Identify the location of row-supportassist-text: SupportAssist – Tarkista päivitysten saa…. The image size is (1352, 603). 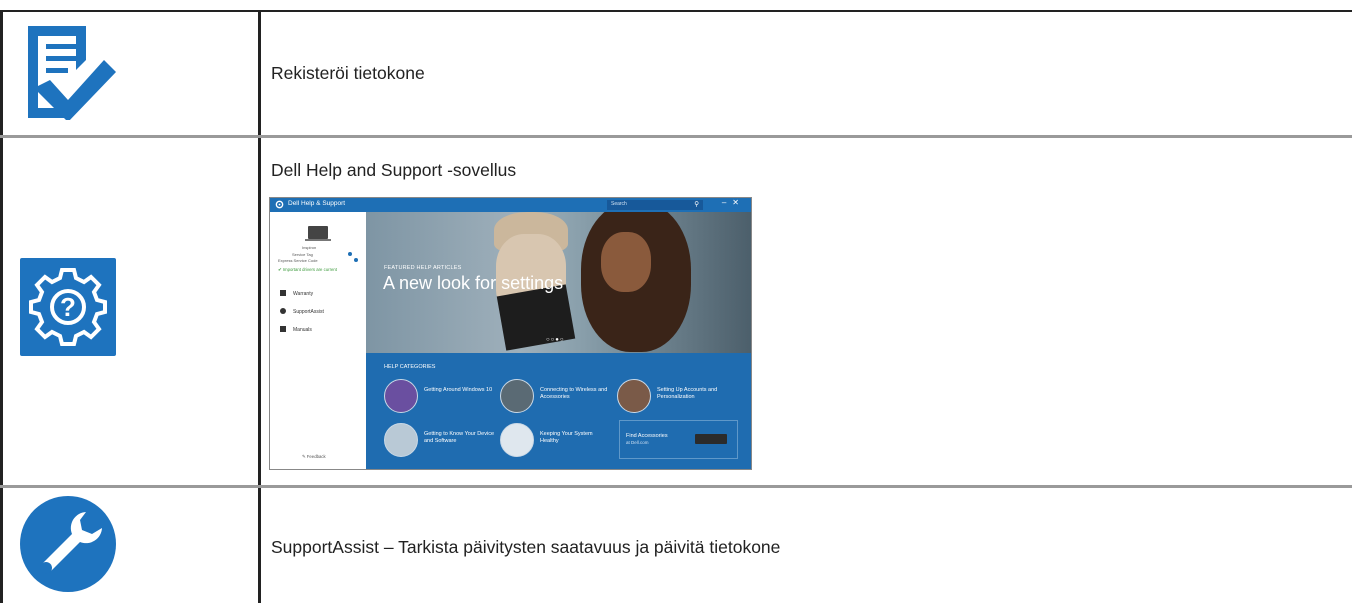
(526, 547).